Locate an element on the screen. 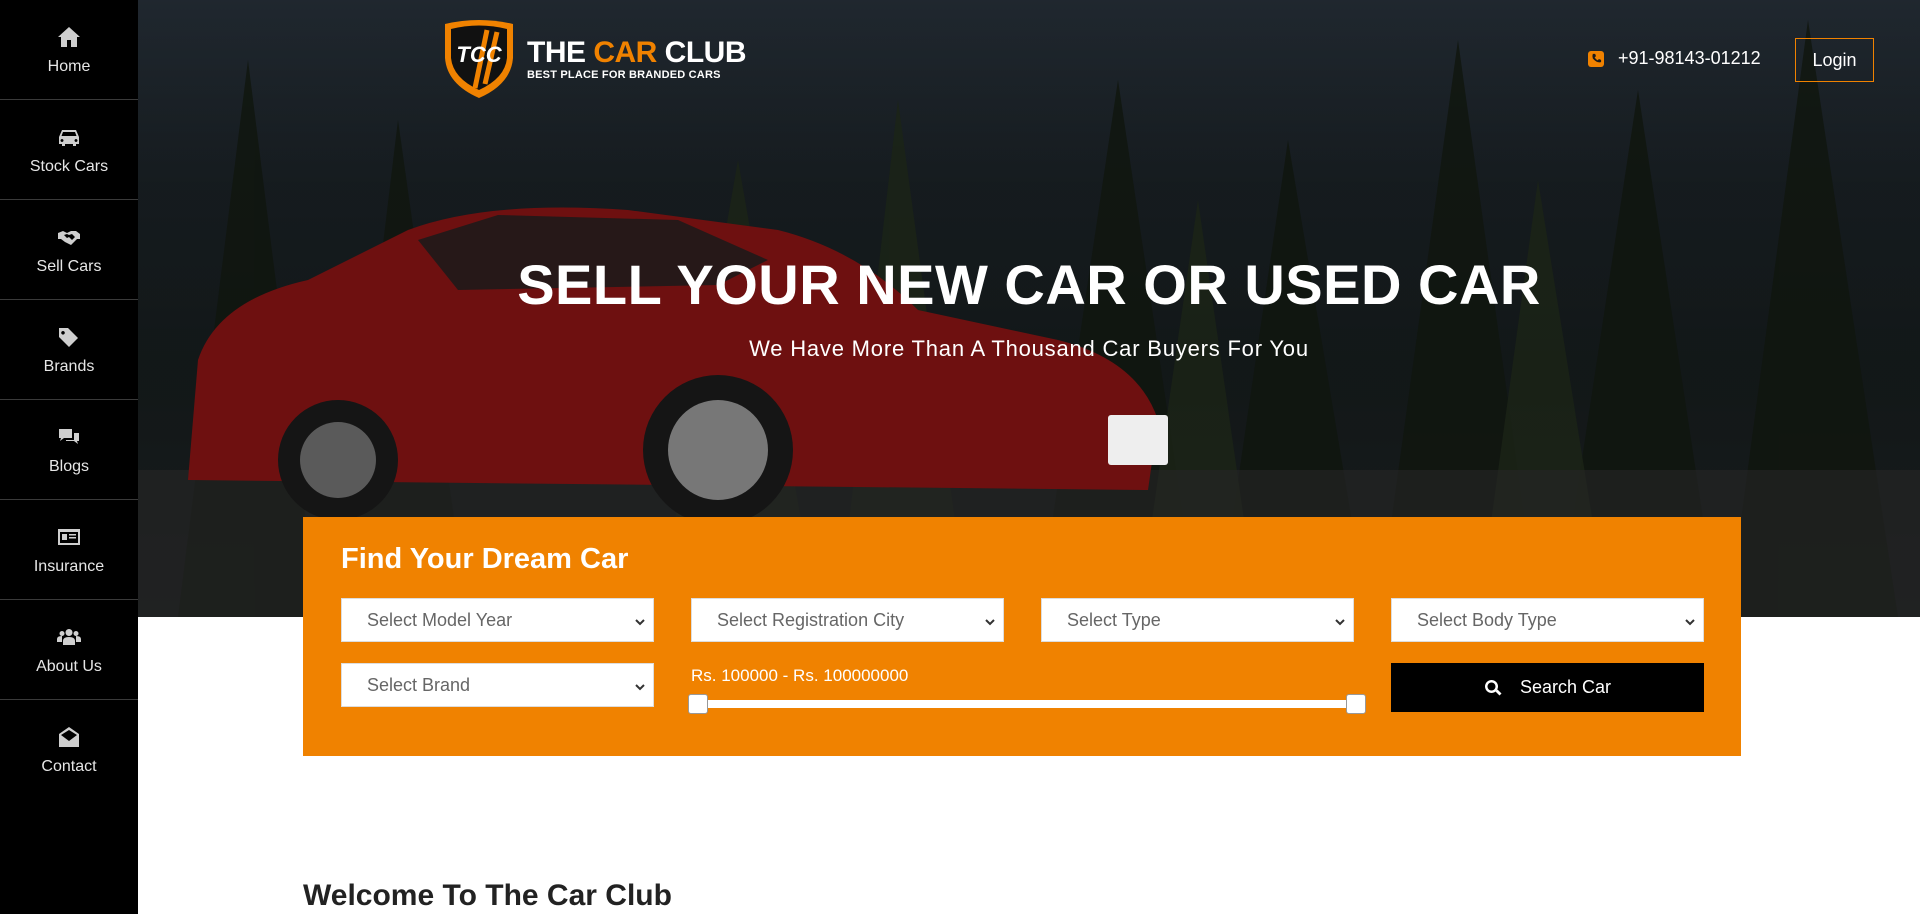 The width and height of the screenshot is (1920, 914). sidebar-item-stock-cars: Stock Cars is located at coordinates (69, 150).